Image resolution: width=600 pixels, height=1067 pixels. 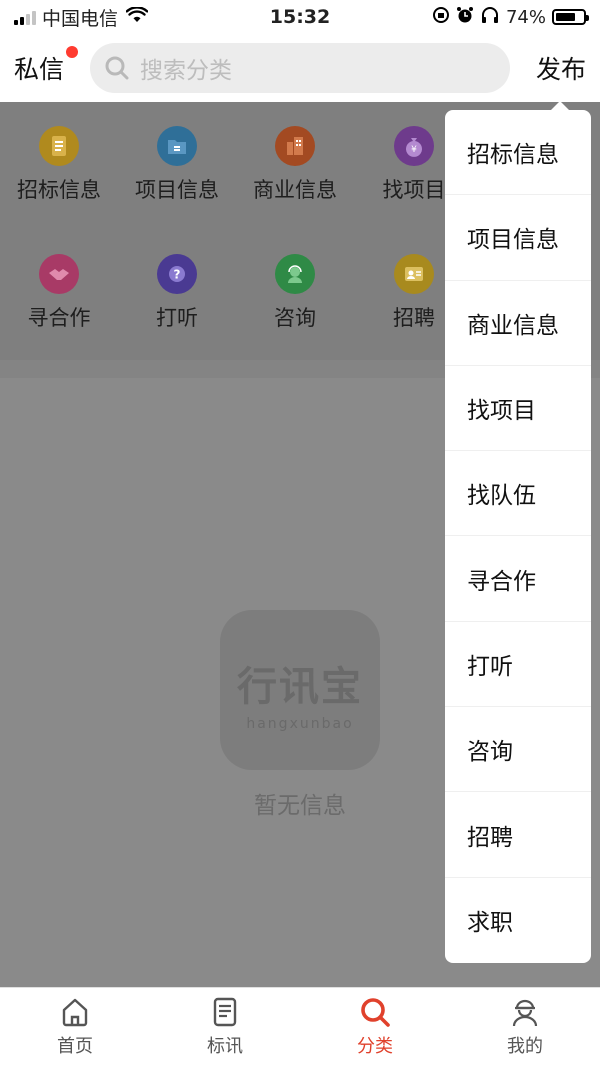 What do you see at coordinates (518, 920) in the screenshot?
I see `menu-item-job-seeking: 求职` at bounding box center [518, 920].